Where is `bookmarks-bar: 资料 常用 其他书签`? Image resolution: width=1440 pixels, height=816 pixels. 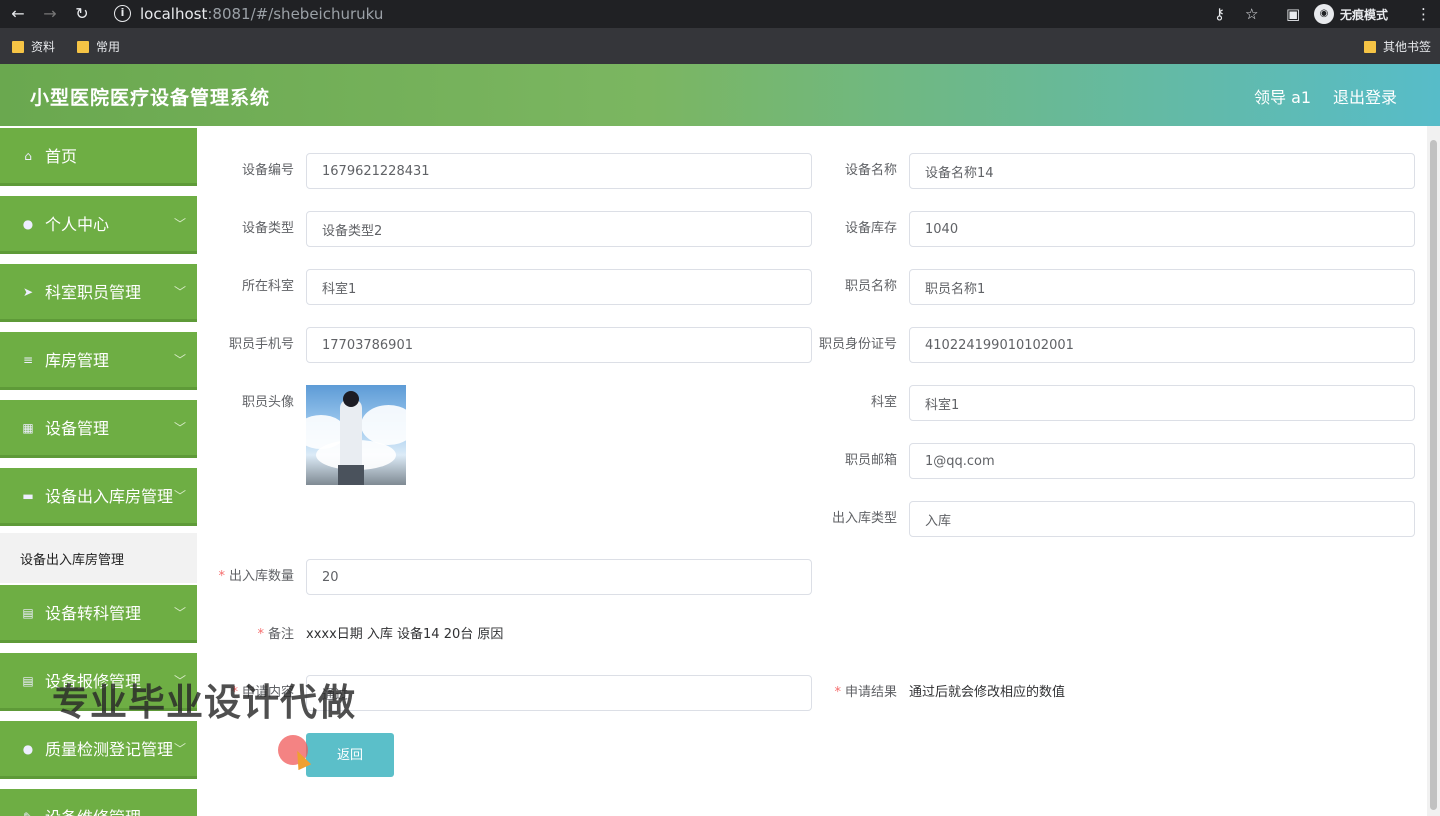
bookmarks-bar: 资料 常用 其他书签 is located at coordinates (720, 46).